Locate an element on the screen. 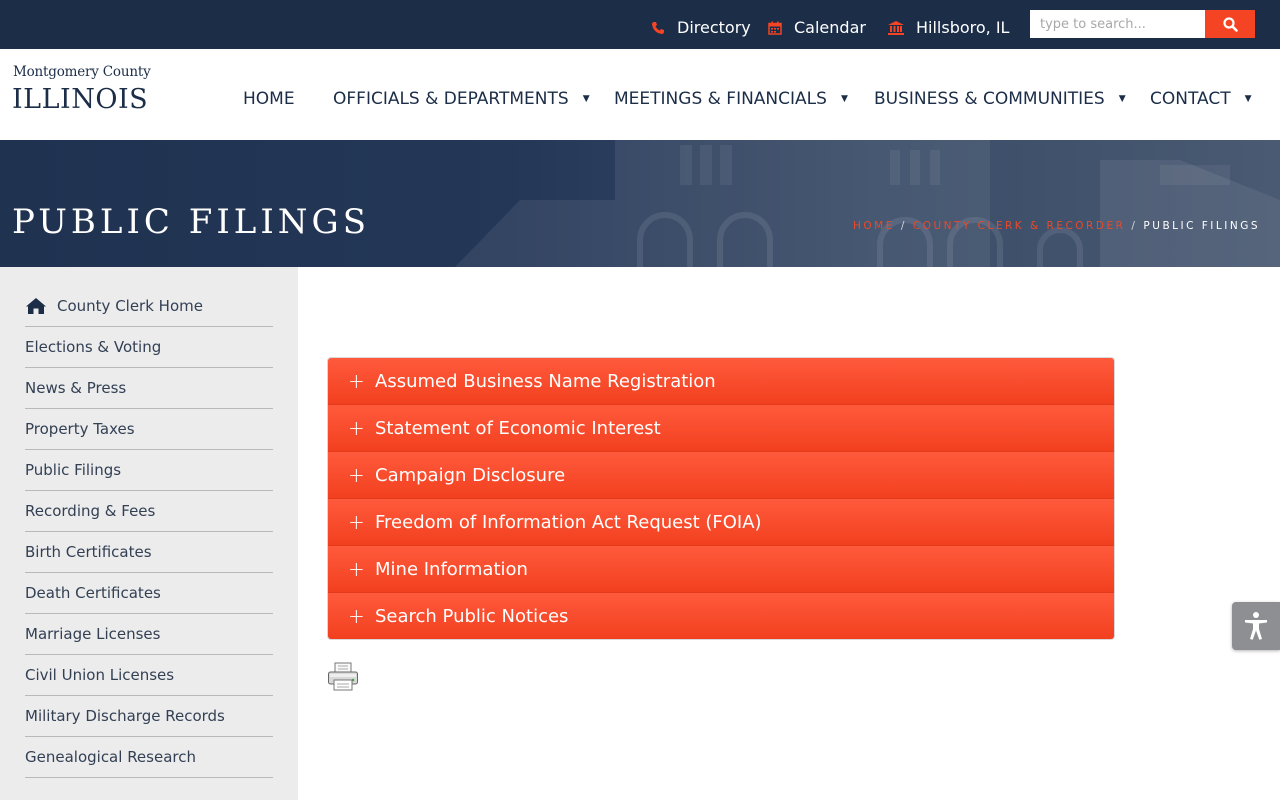 The height and width of the screenshot is (800, 1280). nav-meetings-financials: MEETINGS & FINANCIALS ▼ is located at coordinates (731, 99).